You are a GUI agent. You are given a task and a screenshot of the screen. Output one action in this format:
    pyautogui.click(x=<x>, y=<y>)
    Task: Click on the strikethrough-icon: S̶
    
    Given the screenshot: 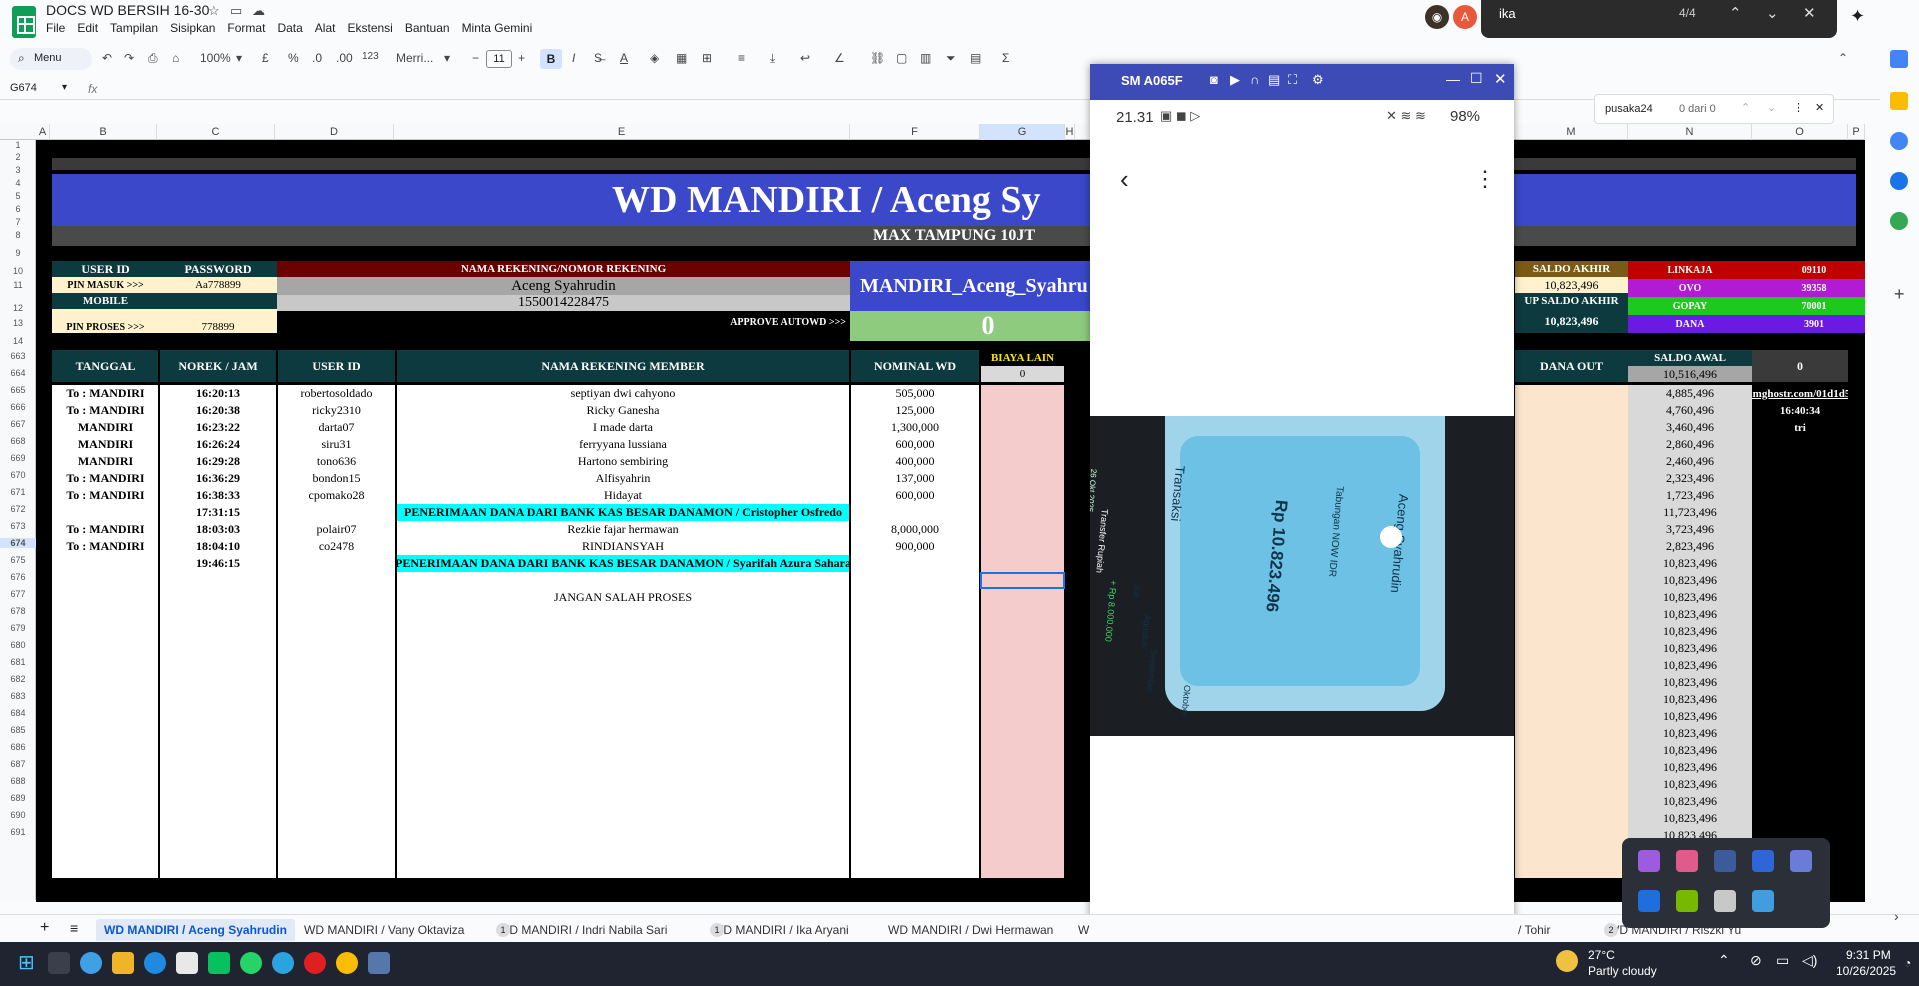 What is the action you would take?
    pyautogui.click(x=598, y=58)
    